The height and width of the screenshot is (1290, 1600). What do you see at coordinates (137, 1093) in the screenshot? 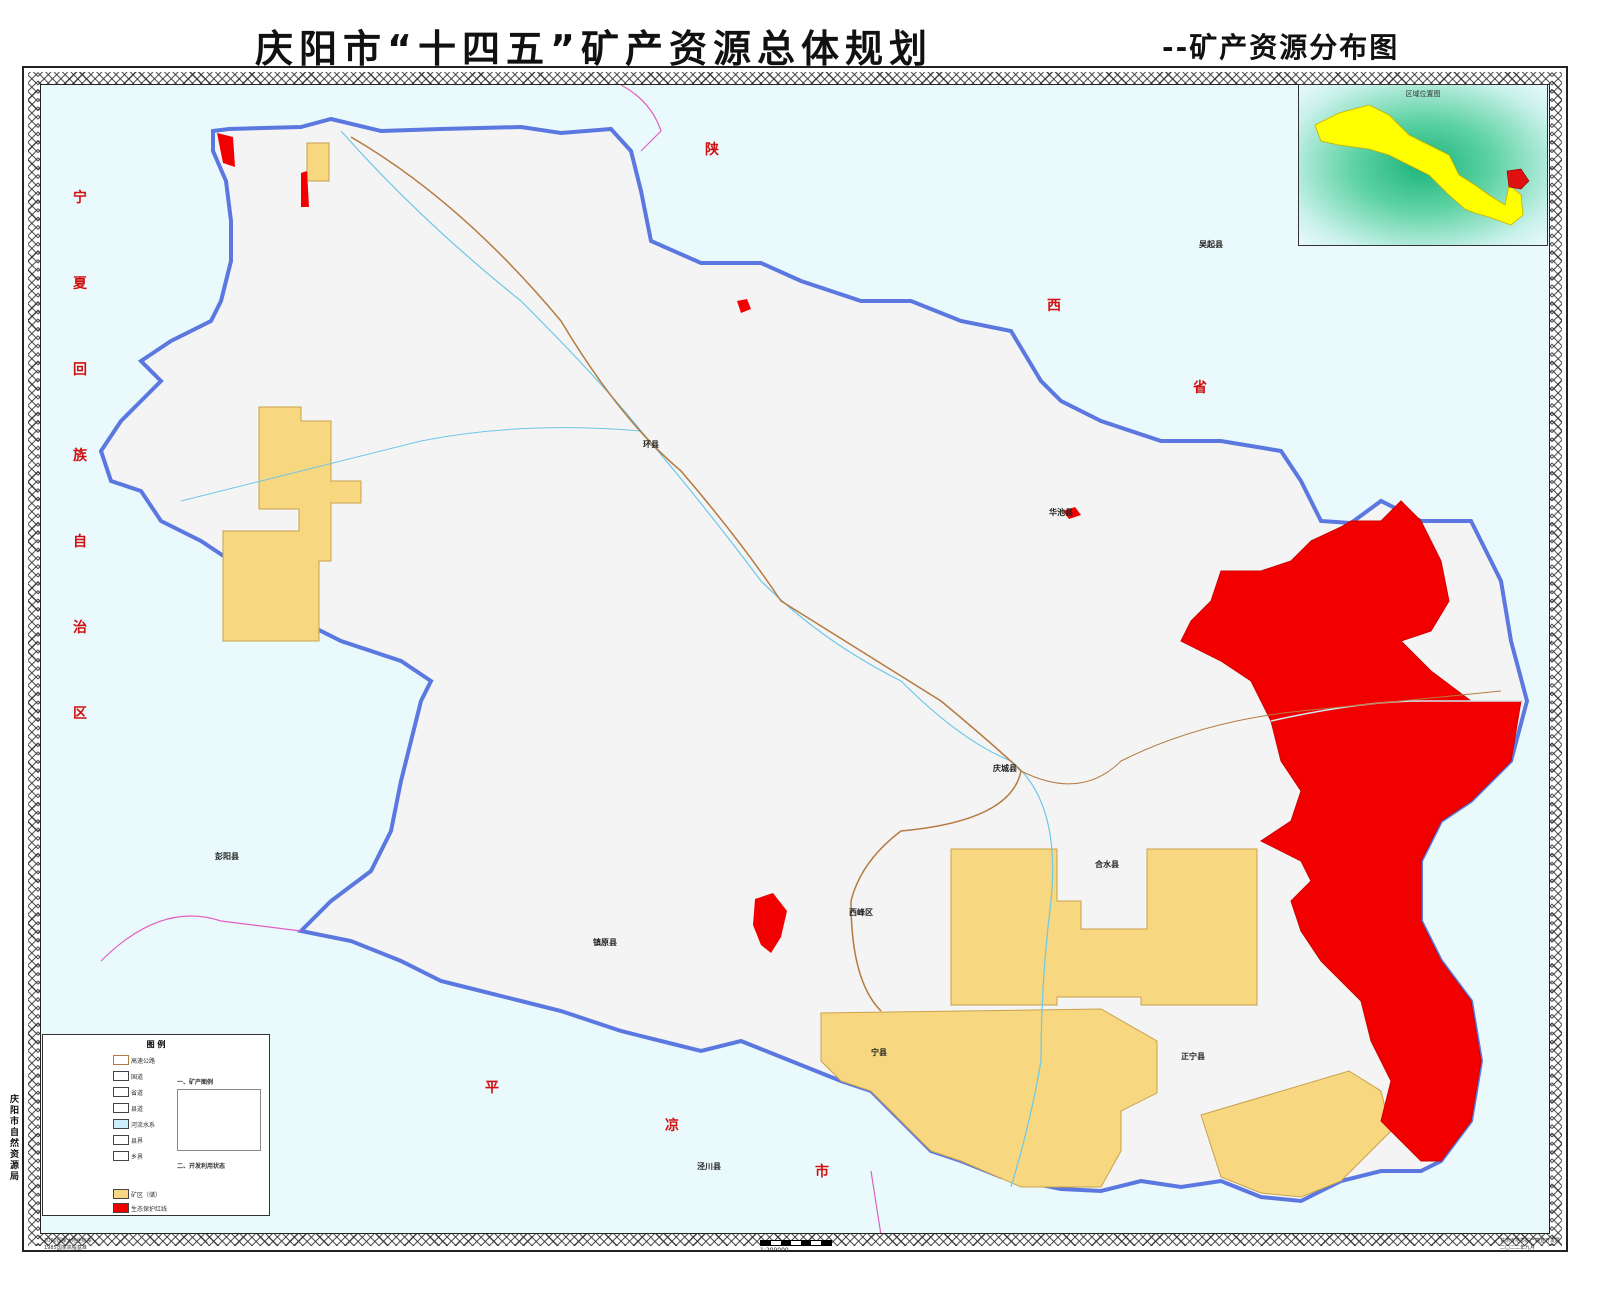
I see `legend-label-provincial-road: 省道` at bounding box center [137, 1093].